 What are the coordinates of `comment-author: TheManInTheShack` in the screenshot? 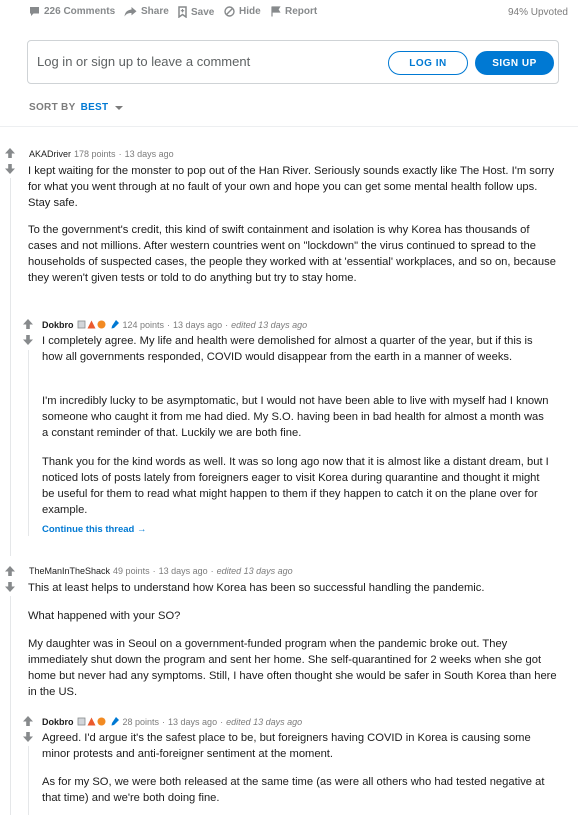 It's located at (69, 571).